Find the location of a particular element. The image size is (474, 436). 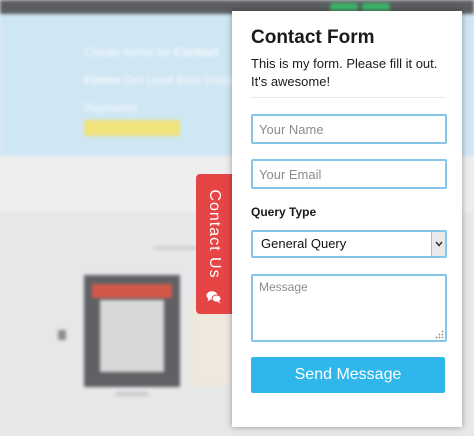

contact-us-tab: Contact Us is located at coordinates (214, 244).